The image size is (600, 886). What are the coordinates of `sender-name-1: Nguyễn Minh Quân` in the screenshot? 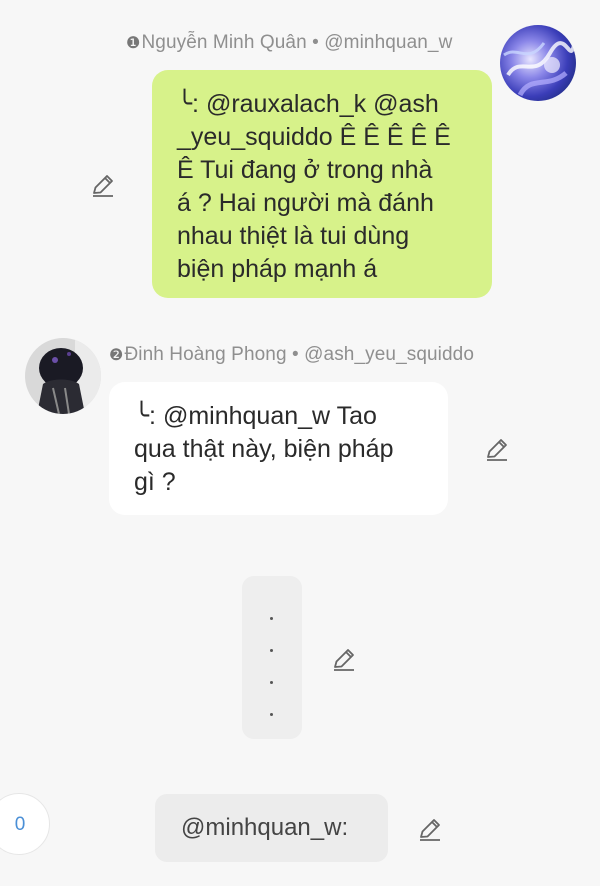 It's located at (223, 42).